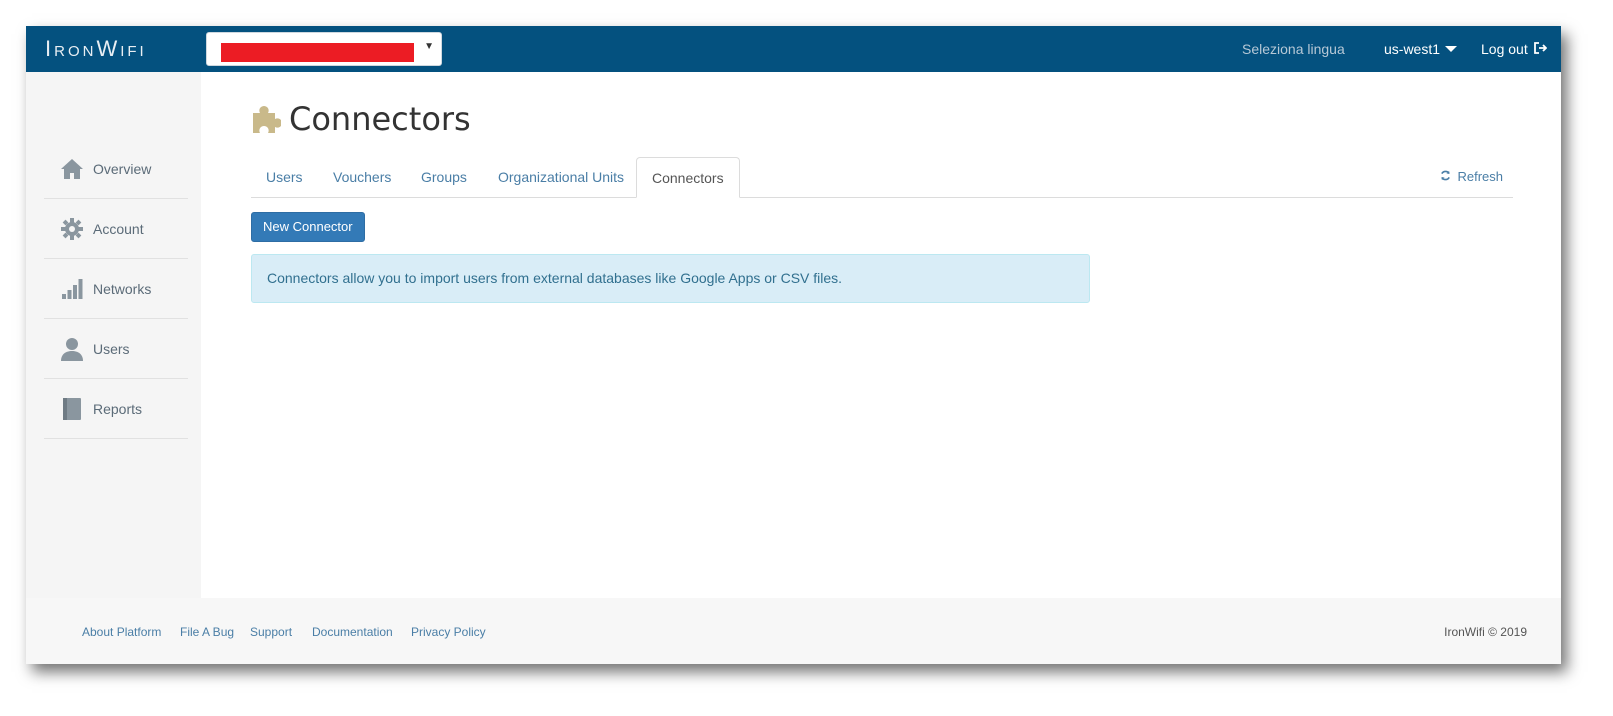  I want to click on sidebar-item-label: Users, so click(111, 348).